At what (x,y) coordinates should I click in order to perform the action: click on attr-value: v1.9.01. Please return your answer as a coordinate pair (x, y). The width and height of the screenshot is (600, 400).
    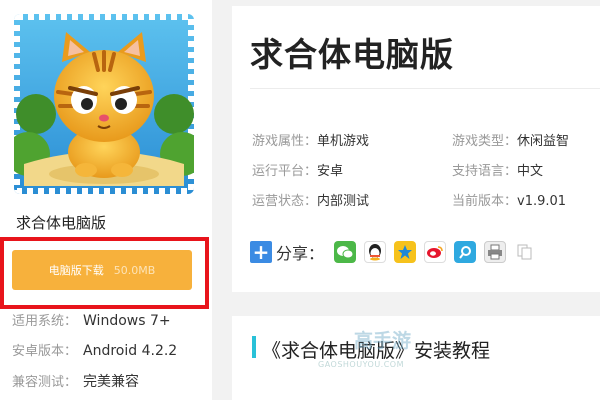
    Looking at the image, I should click on (542, 201).